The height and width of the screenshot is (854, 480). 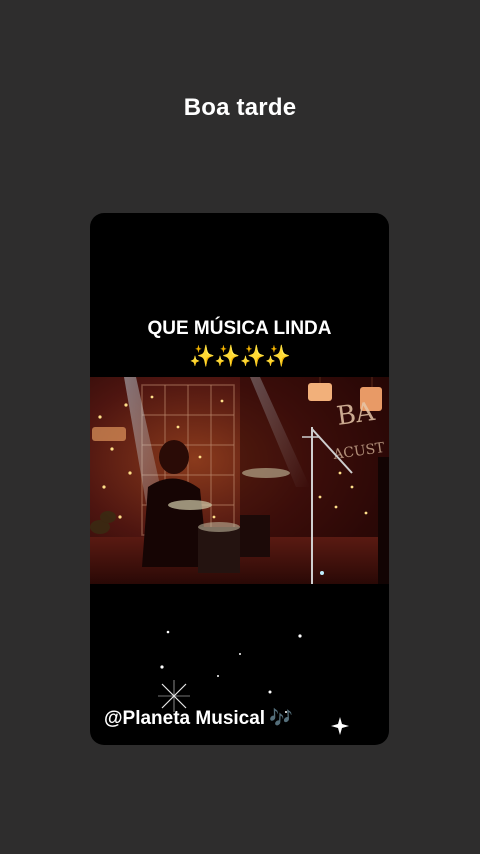 I want to click on credit-handle: @Planeta Musical 🎶, so click(x=198, y=718).